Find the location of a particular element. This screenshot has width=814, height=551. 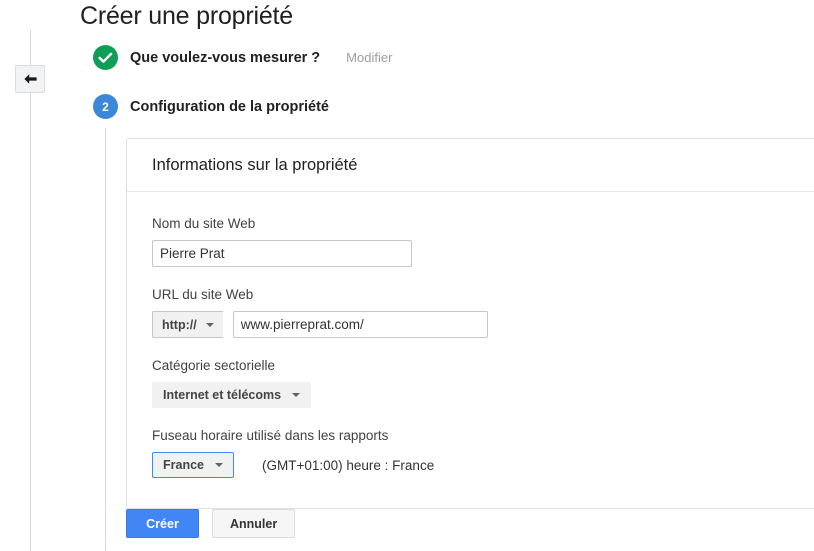

card-title: Informations sur la propriété is located at coordinates (255, 165).